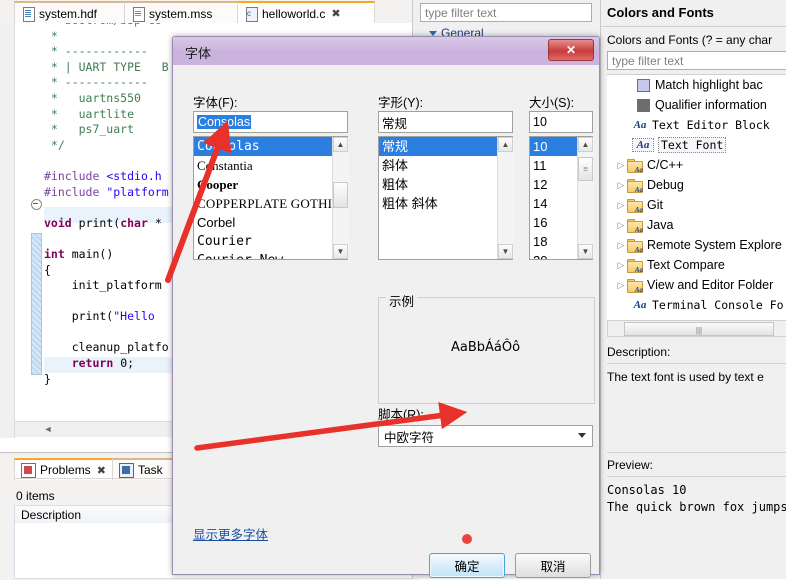 The height and width of the screenshot is (580, 786). I want to click on editor-tab-label: system.hdf, so click(68, 13).